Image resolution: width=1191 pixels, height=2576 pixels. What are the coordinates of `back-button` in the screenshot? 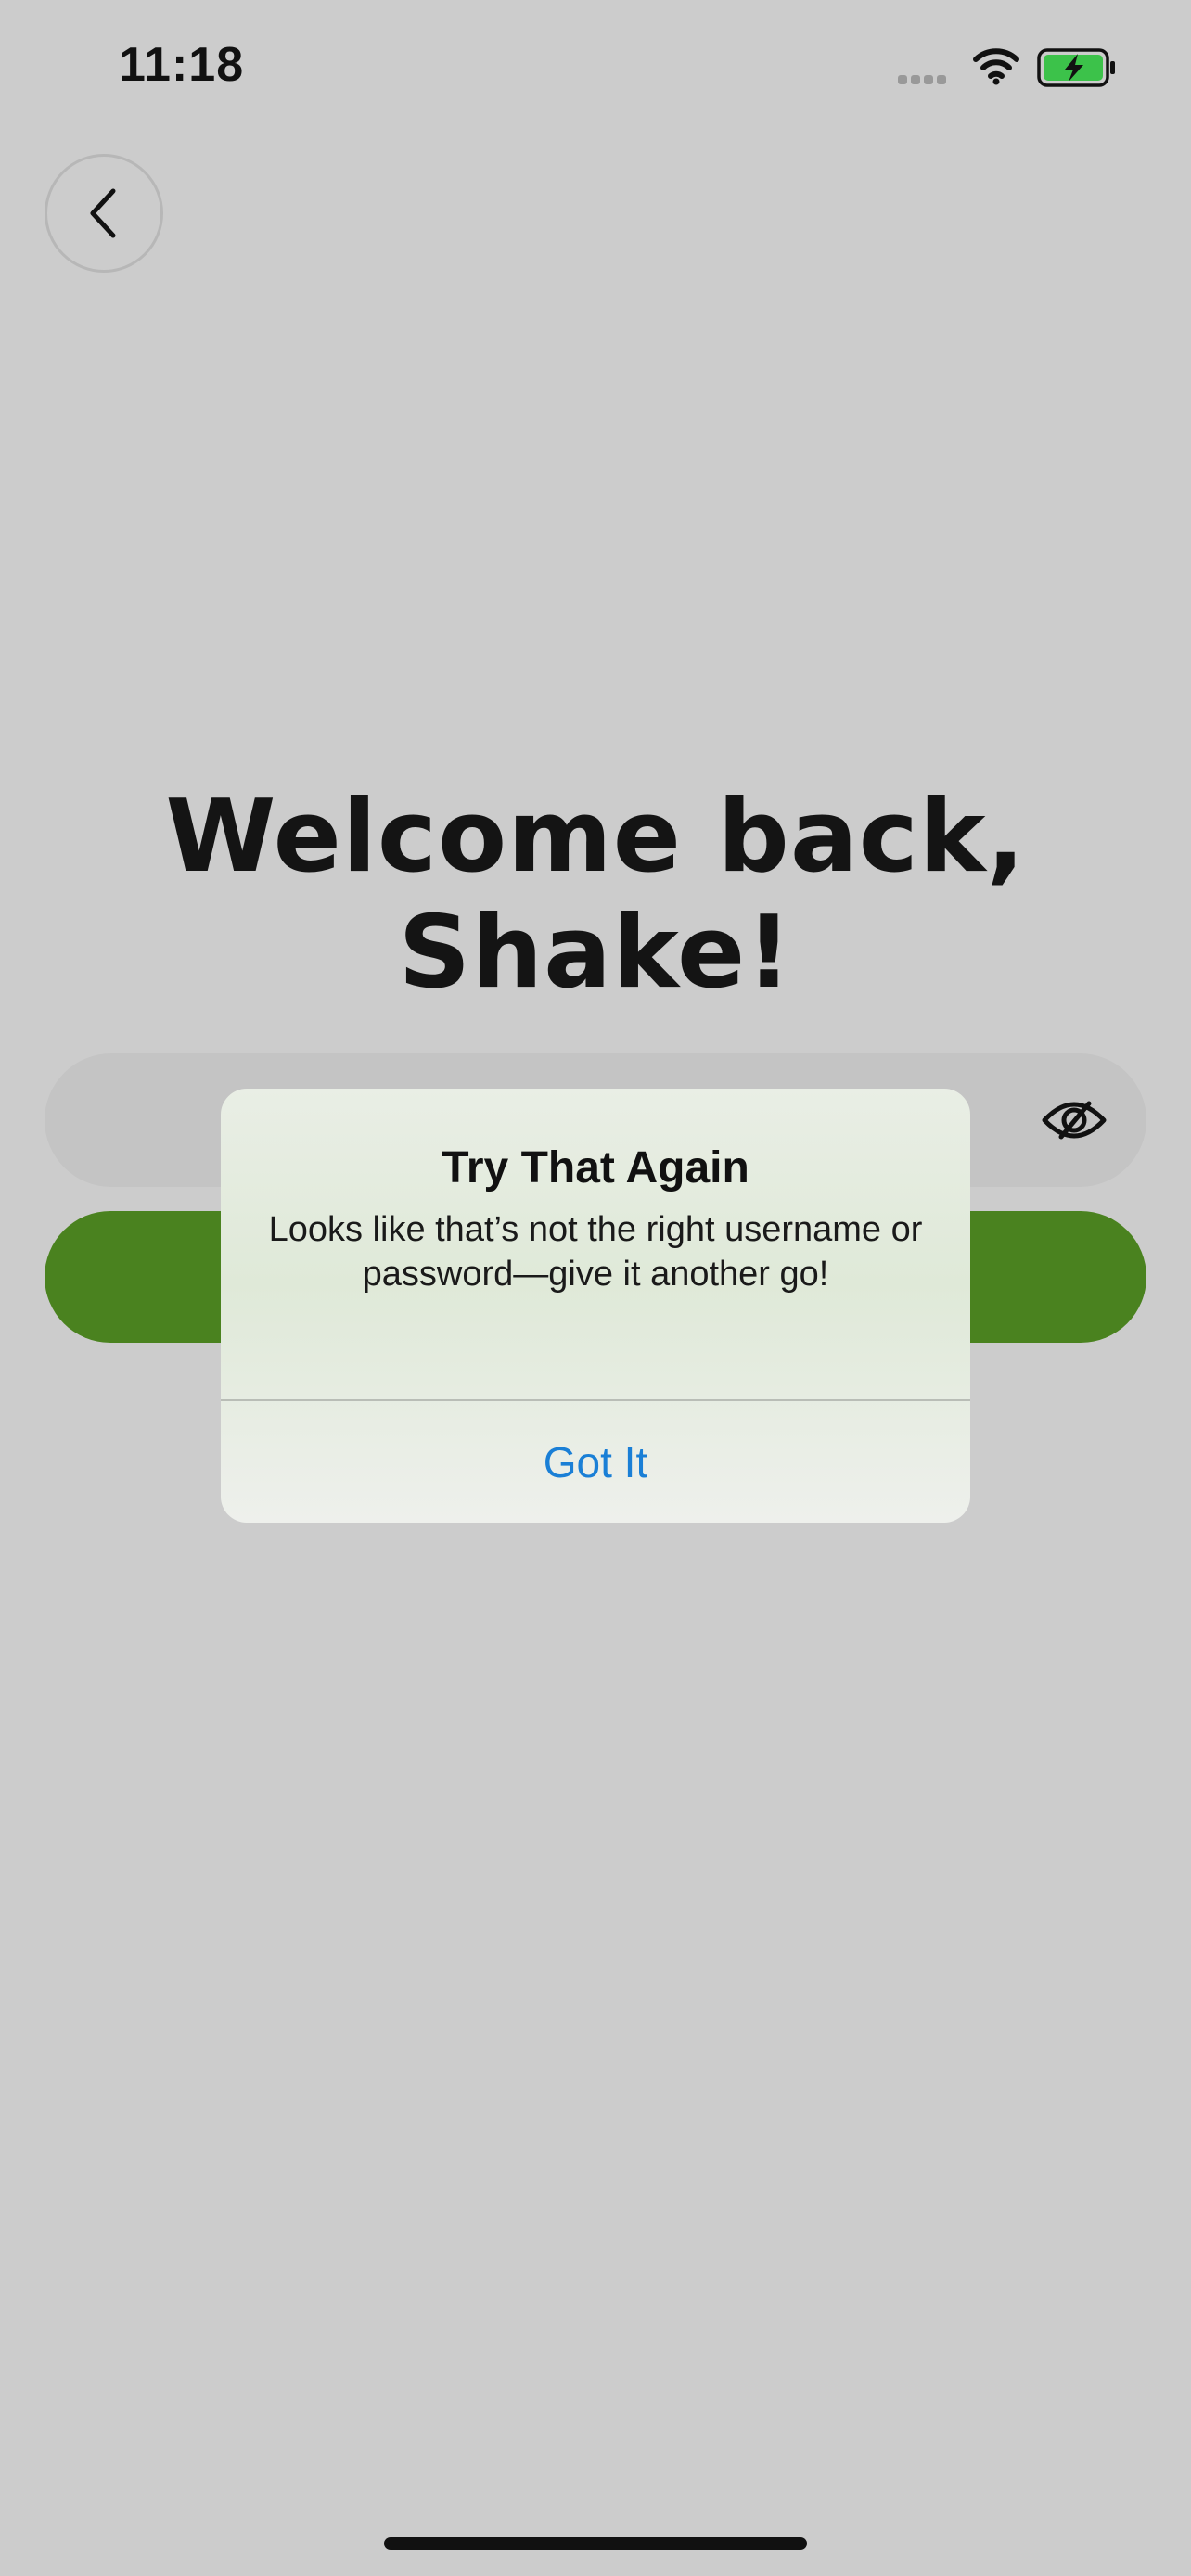 It's located at (104, 213).